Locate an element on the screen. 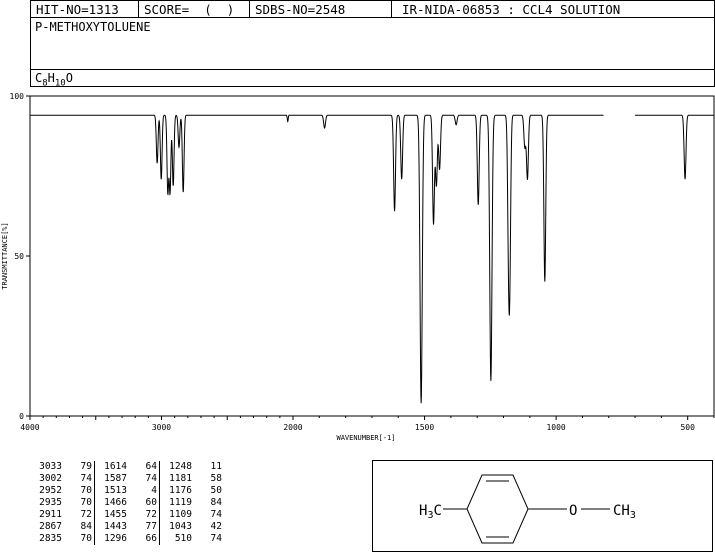  x-tick-label: 1500 is located at coordinates (424, 427).